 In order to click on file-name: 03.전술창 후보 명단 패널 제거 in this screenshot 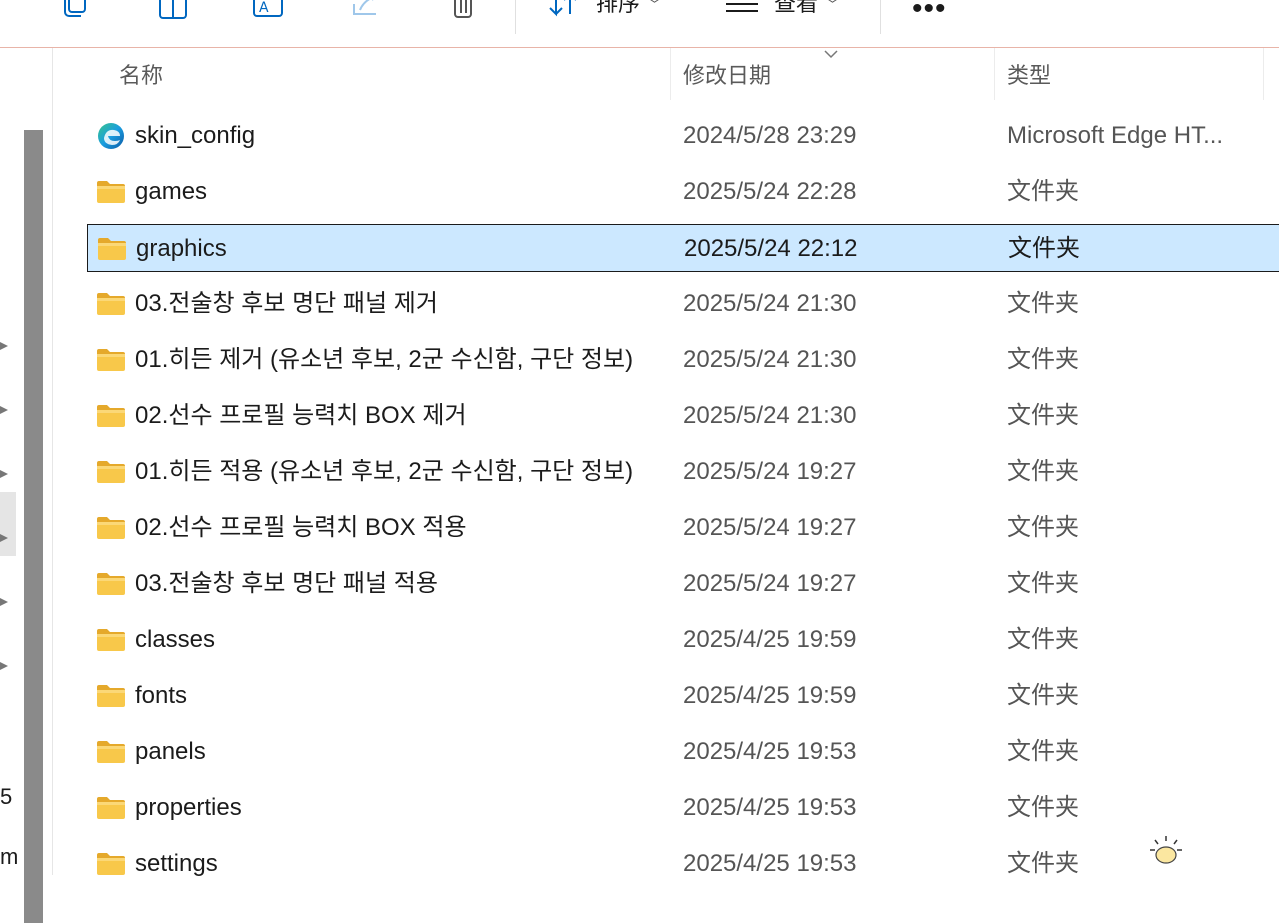, I will do `click(286, 304)`.